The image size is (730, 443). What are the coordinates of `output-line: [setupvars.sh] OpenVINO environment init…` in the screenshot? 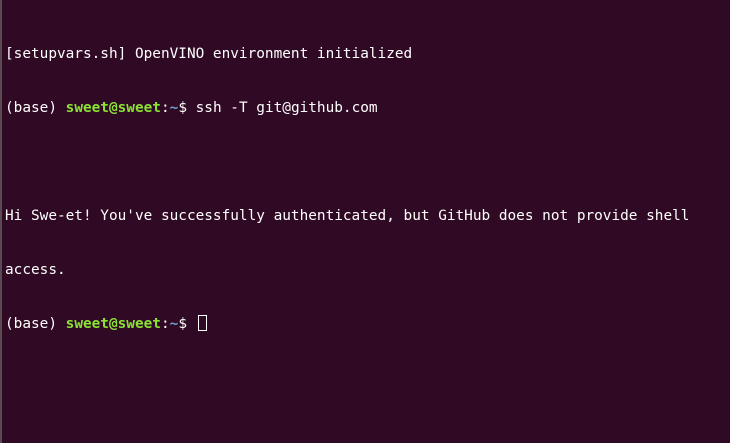 It's located at (209, 54).